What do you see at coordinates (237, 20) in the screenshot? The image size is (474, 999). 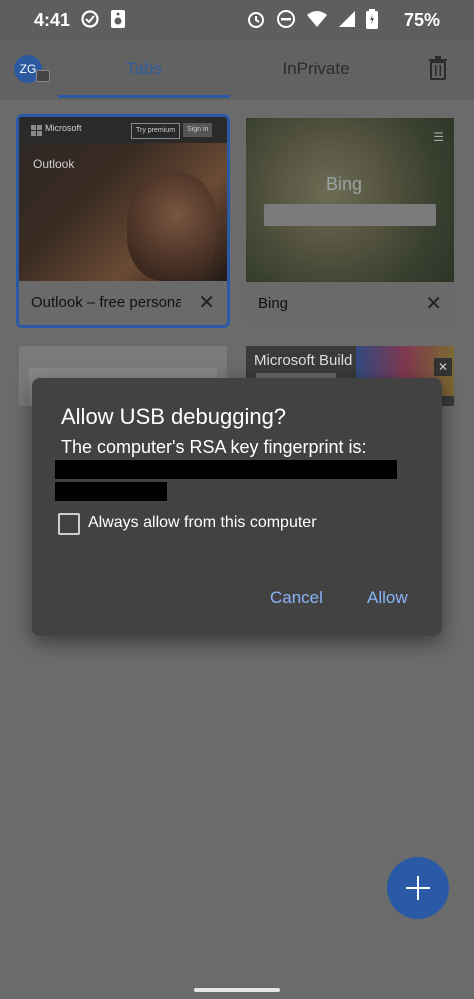 I see `status-bar: 4:41 75%` at bounding box center [237, 20].